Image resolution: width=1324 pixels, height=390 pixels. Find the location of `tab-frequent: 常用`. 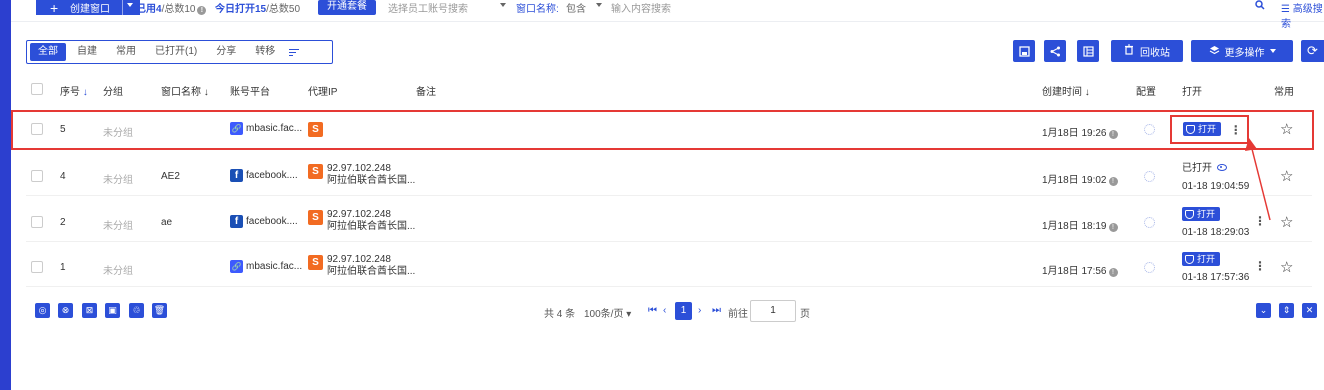

tab-frequent: 常用 is located at coordinates (126, 52).